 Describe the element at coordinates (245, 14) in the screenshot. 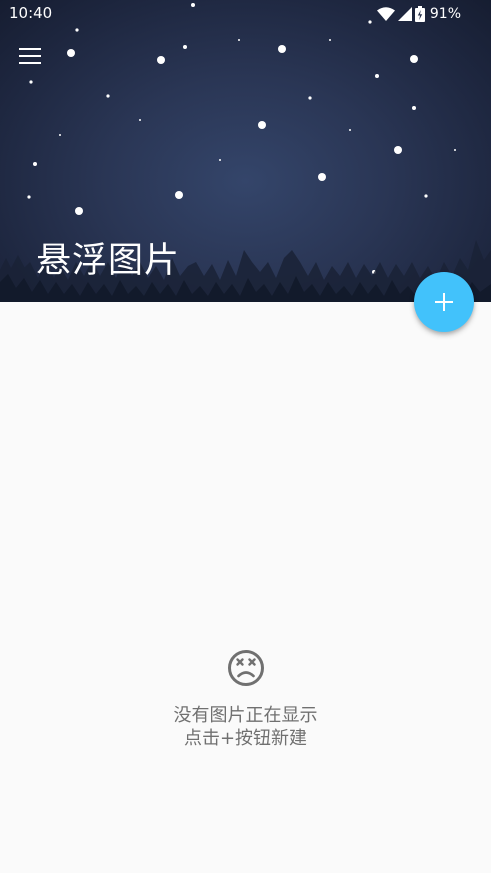

I see `status-bar: 10:40 91%` at that location.